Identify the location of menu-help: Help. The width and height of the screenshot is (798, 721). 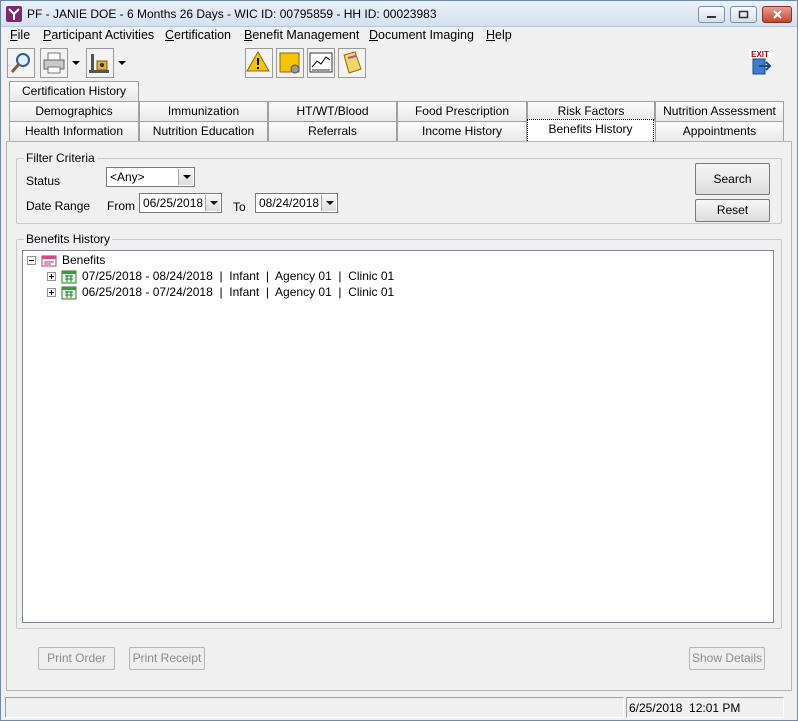
(499, 35).